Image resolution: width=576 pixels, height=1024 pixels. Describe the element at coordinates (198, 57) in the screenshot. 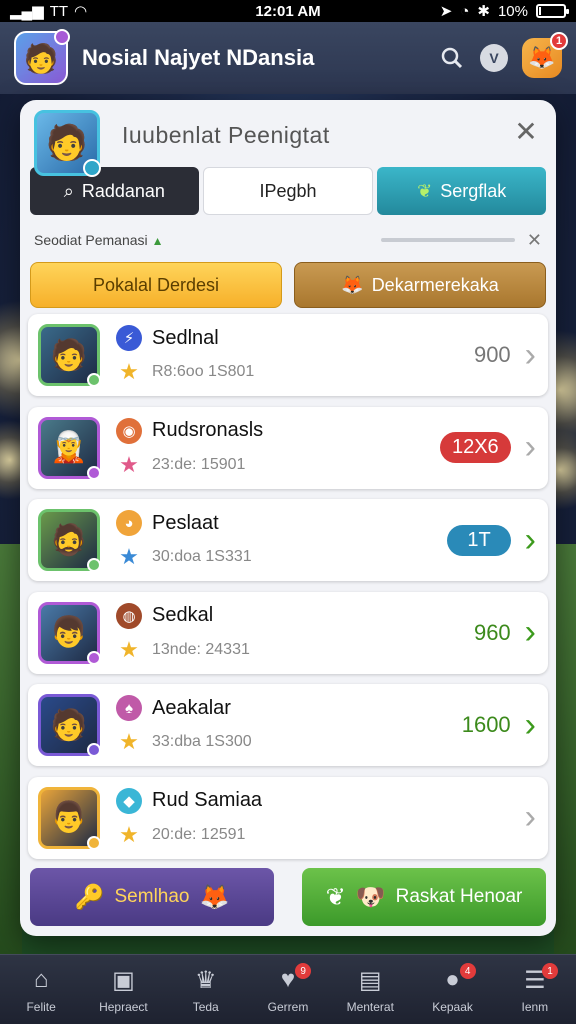

I see `app-title: Nosial Najyet NDansia` at that location.